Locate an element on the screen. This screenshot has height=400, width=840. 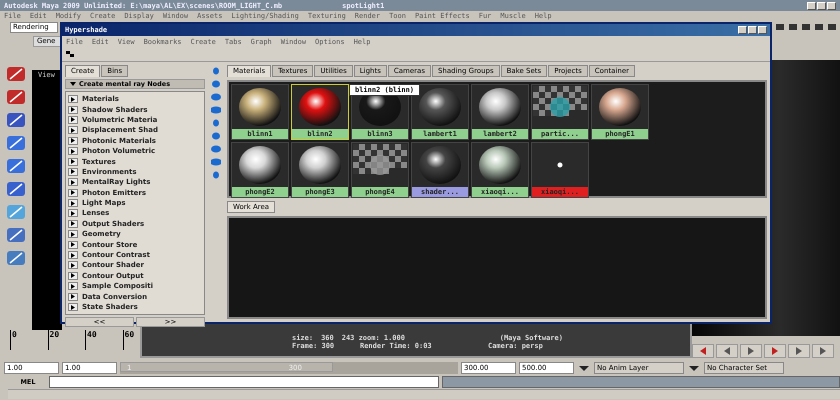
dot-icon is located at coordinates (560, 165).